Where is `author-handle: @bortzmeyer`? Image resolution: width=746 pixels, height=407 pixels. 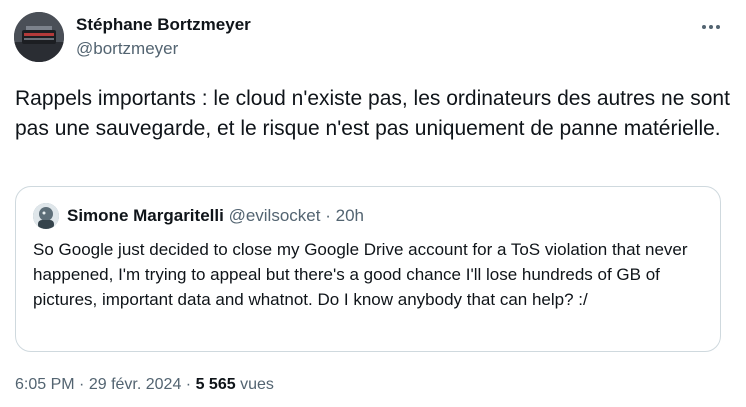 author-handle: @bortzmeyer is located at coordinates (127, 49).